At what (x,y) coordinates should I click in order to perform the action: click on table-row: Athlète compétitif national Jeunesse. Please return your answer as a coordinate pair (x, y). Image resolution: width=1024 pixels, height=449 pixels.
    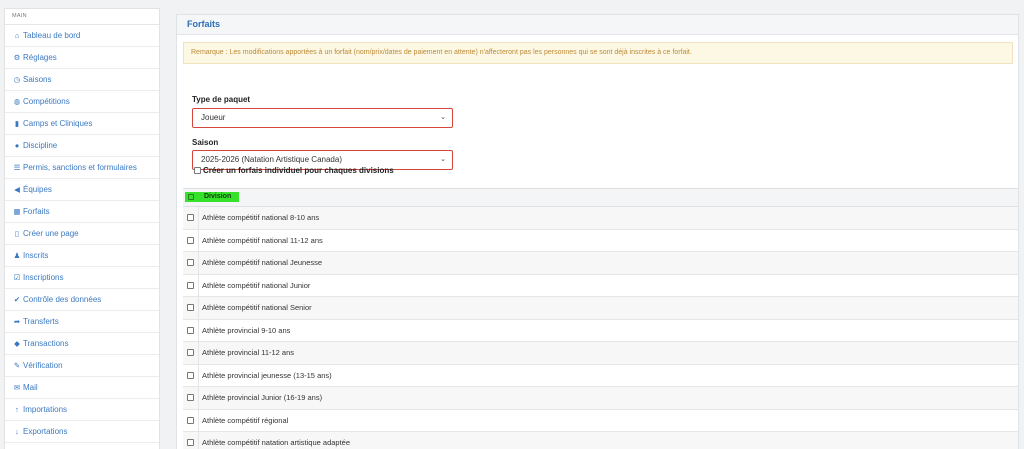
    Looking at the image, I should click on (600, 263).